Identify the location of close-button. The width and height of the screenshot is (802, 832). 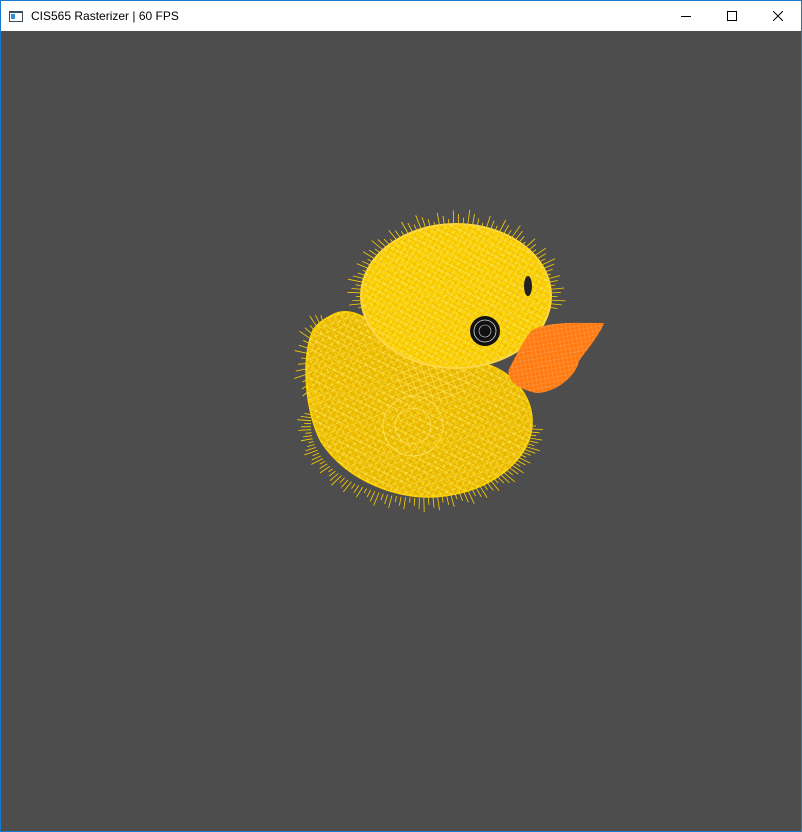
(778, 16).